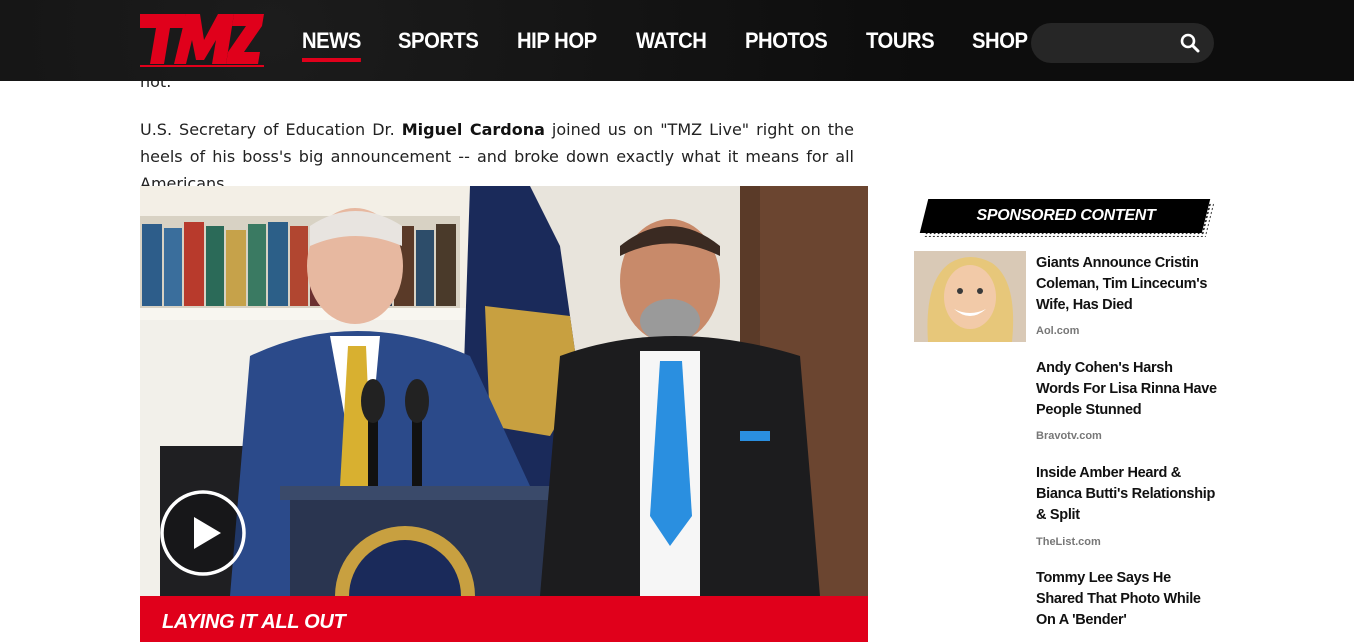 Image resolution: width=1366 pixels, height=642 pixels. I want to click on video-caption: LAYING IT ALL OUT, so click(254, 622).